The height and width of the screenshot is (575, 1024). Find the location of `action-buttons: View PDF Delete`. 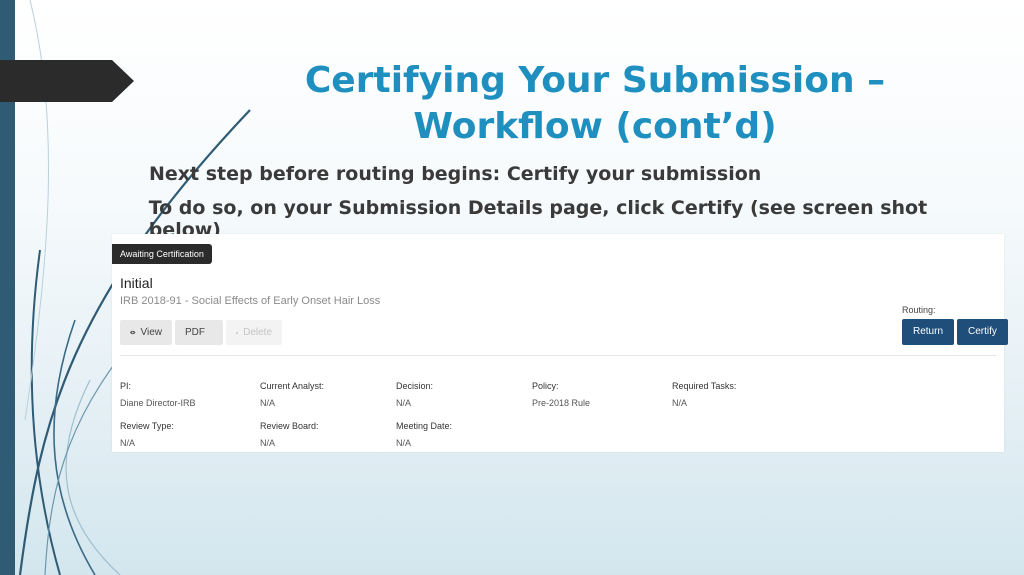

action-buttons: View PDF Delete is located at coordinates (201, 332).